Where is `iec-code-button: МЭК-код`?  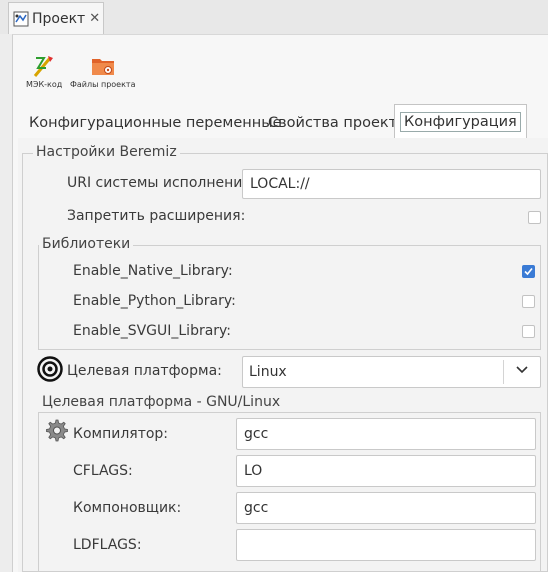
iec-code-button: МЭК-код is located at coordinates (44, 70).